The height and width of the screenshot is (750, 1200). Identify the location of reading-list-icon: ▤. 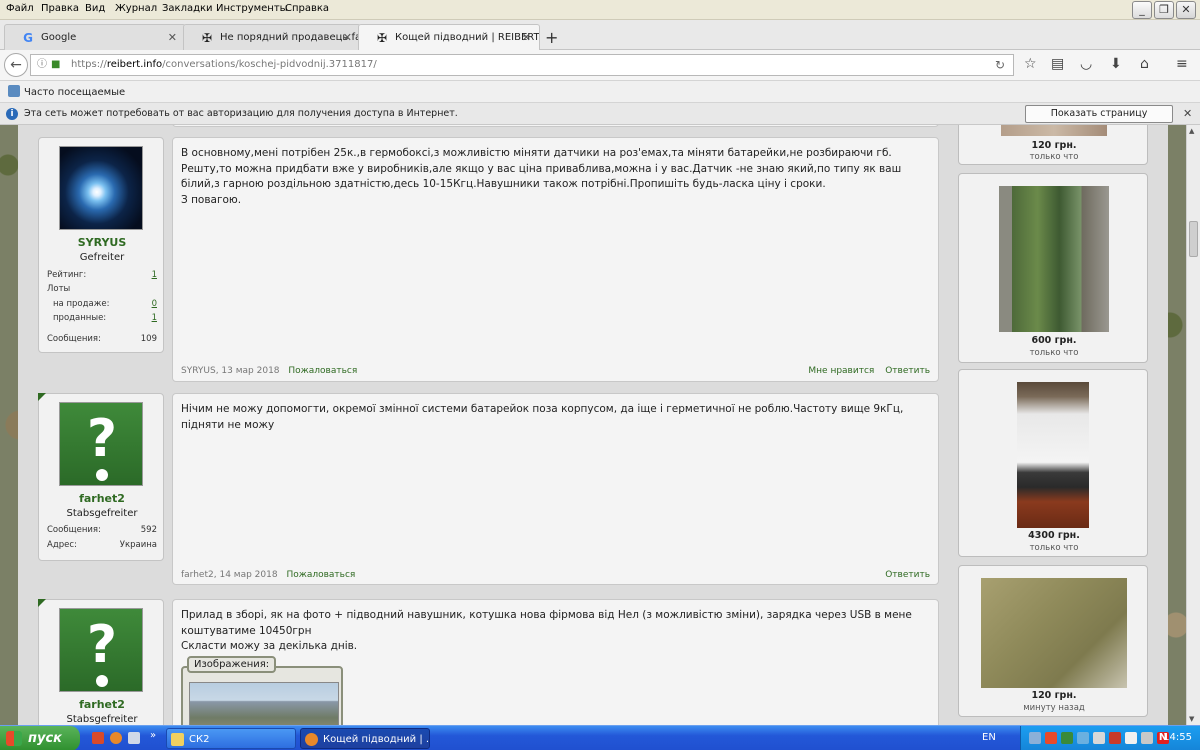
(1057, 64).